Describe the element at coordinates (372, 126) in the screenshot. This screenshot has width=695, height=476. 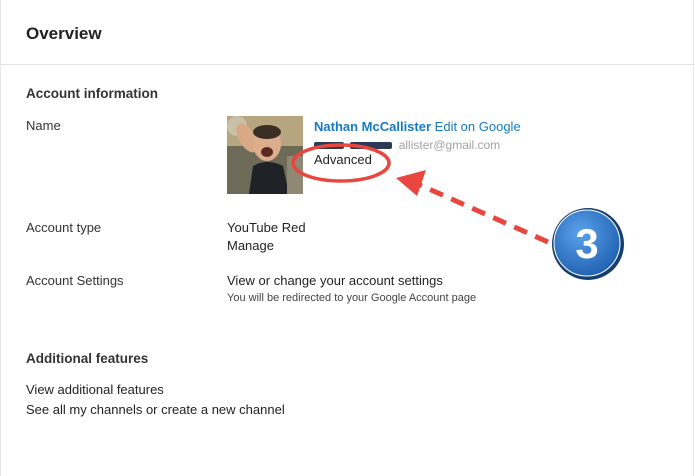
I see `user-name-link: Nathan McCallister` at that location.